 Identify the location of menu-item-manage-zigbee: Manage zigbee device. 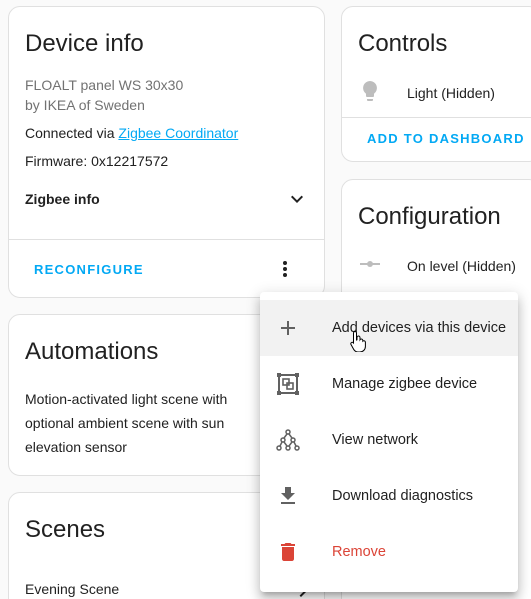
(389, 384).